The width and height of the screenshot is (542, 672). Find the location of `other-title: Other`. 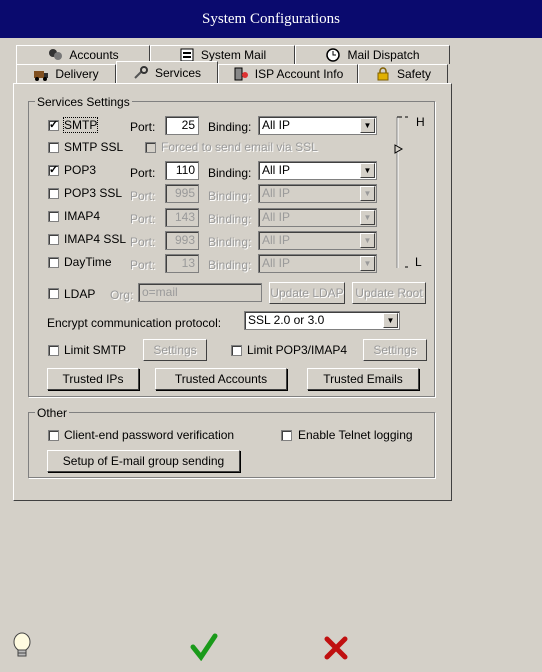

other-title: Other is located at coordinates (52, 413).